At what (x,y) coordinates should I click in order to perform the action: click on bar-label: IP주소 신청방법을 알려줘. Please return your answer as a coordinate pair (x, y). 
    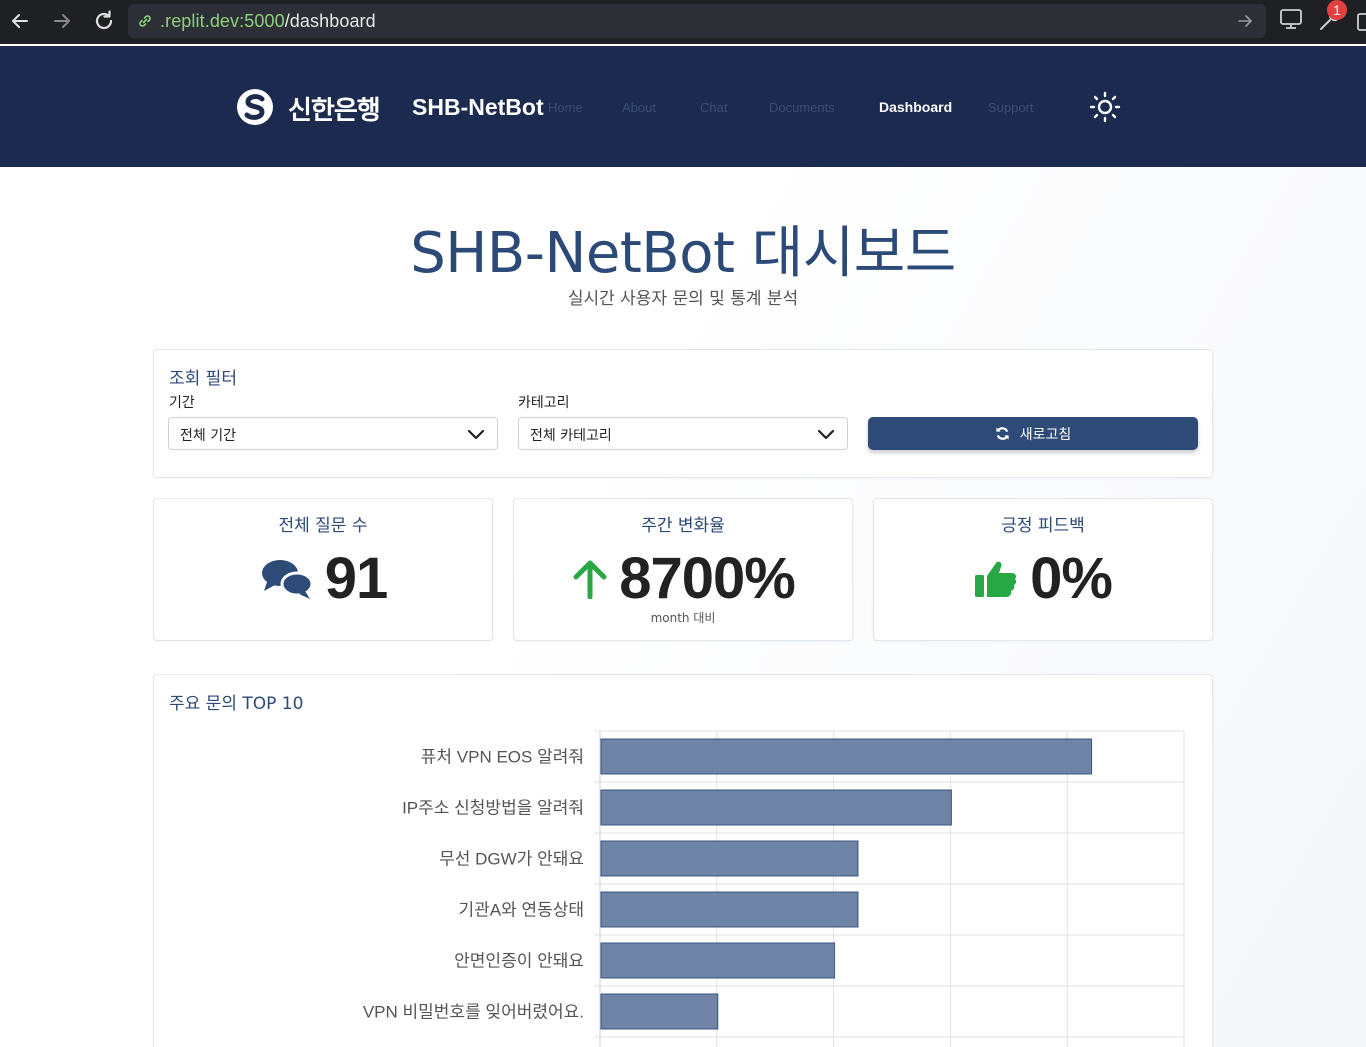
    Looking at the image, I should click on (493, 808).